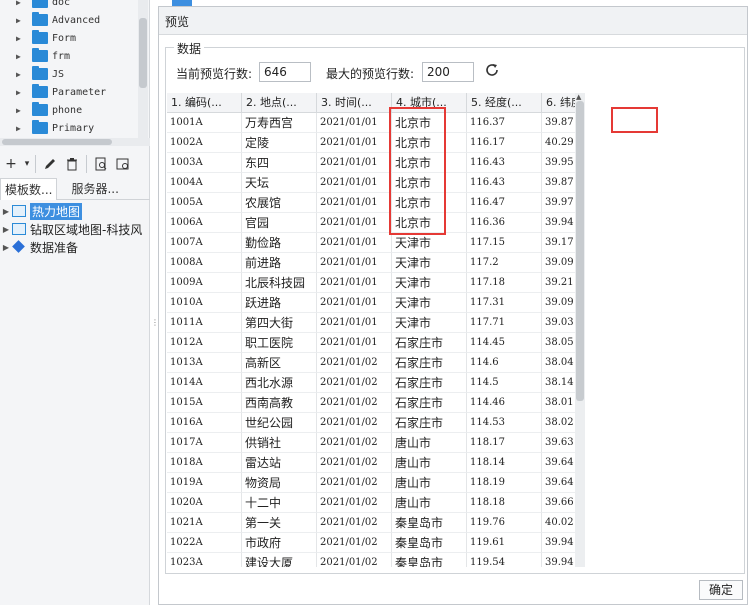 The height and width of the screenshot is (605, 748). I want to click on table-row: 1021A第一关2021/01/02秦皇岛市119.7640.02255, so click(371, 523).